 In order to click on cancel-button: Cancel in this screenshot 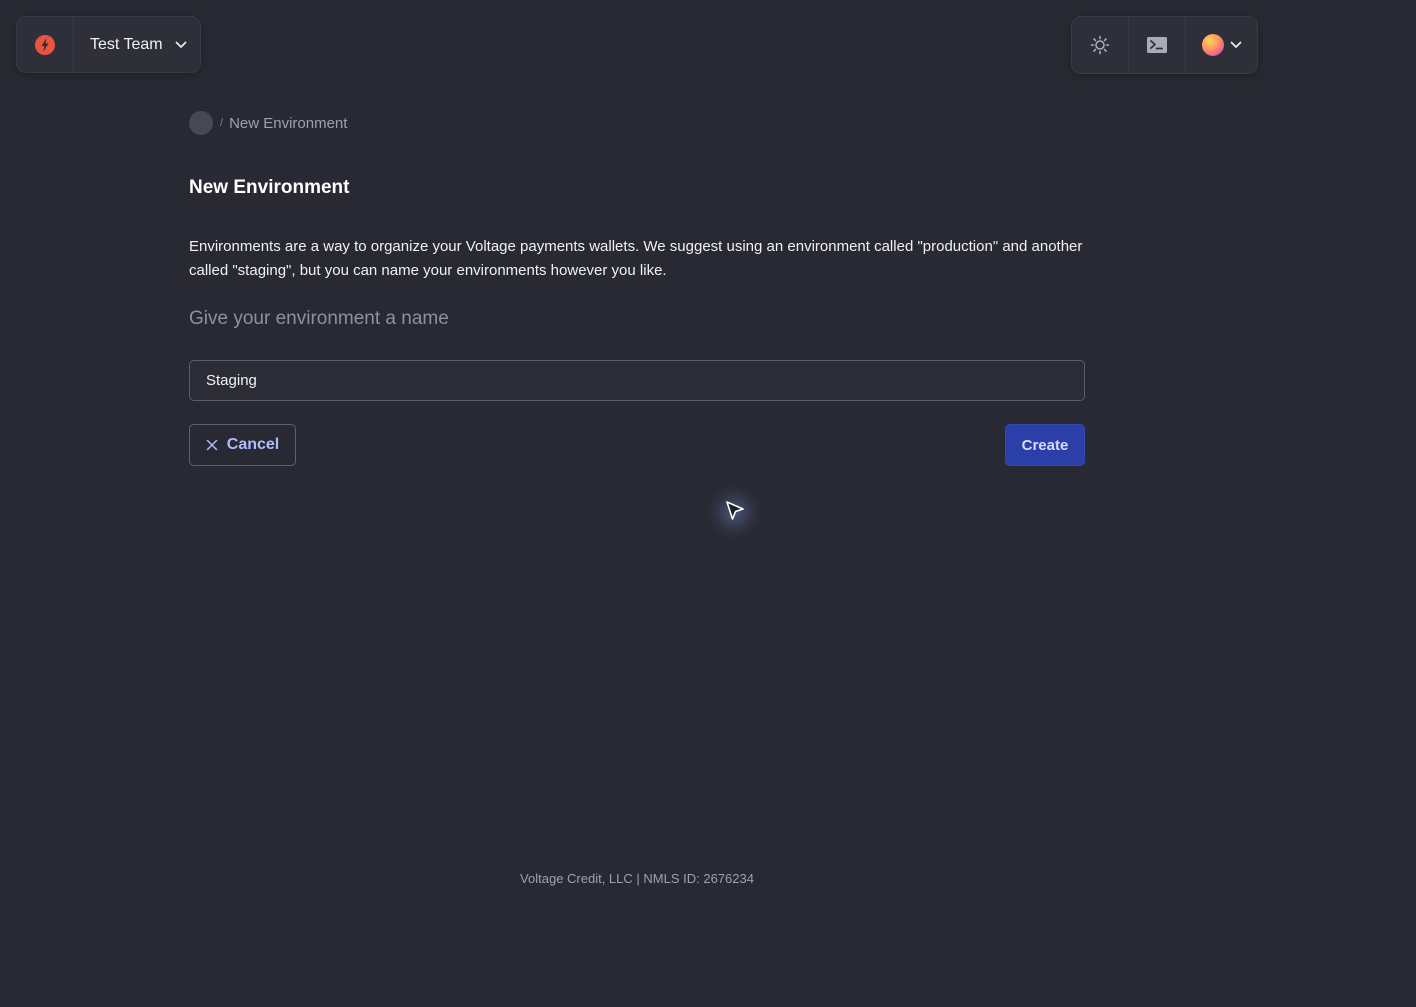, I will do `click(242, 445)`.